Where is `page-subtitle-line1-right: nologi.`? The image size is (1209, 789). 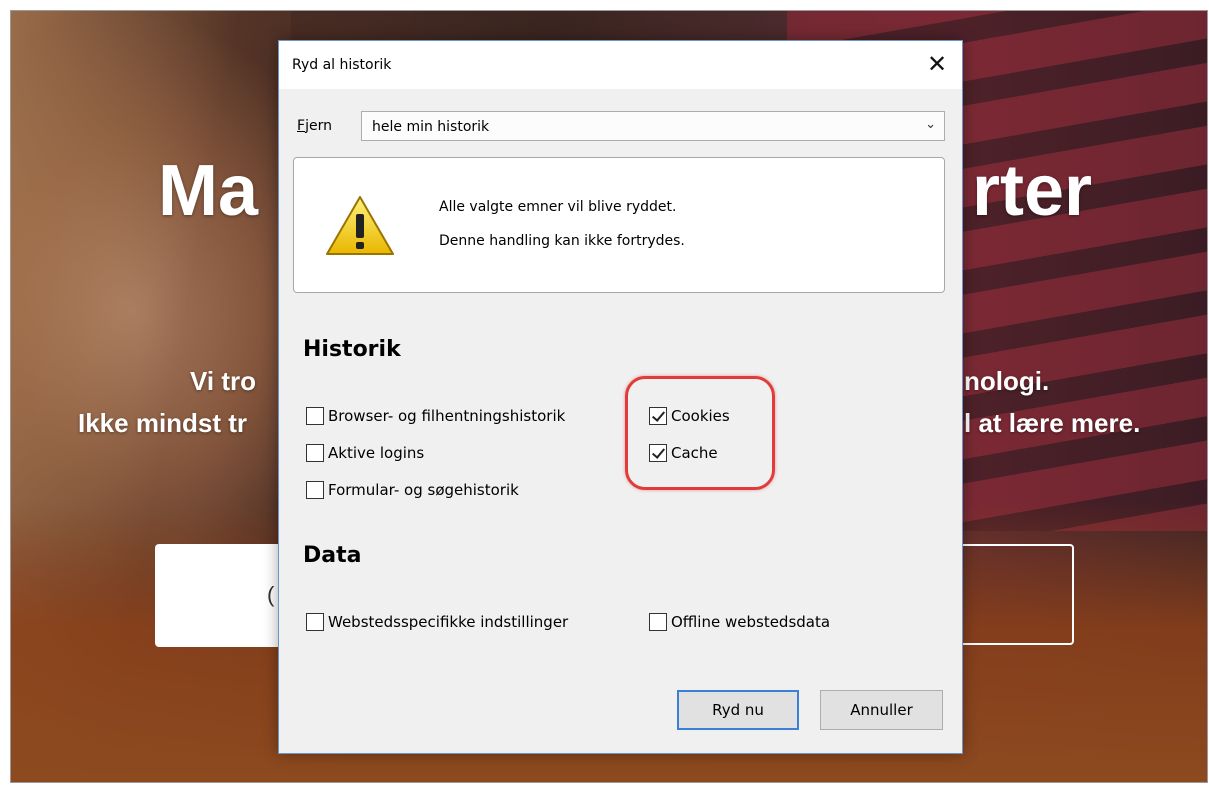
page-subtitle-line1-right: nologi. is located at coordinates (1007, 381).